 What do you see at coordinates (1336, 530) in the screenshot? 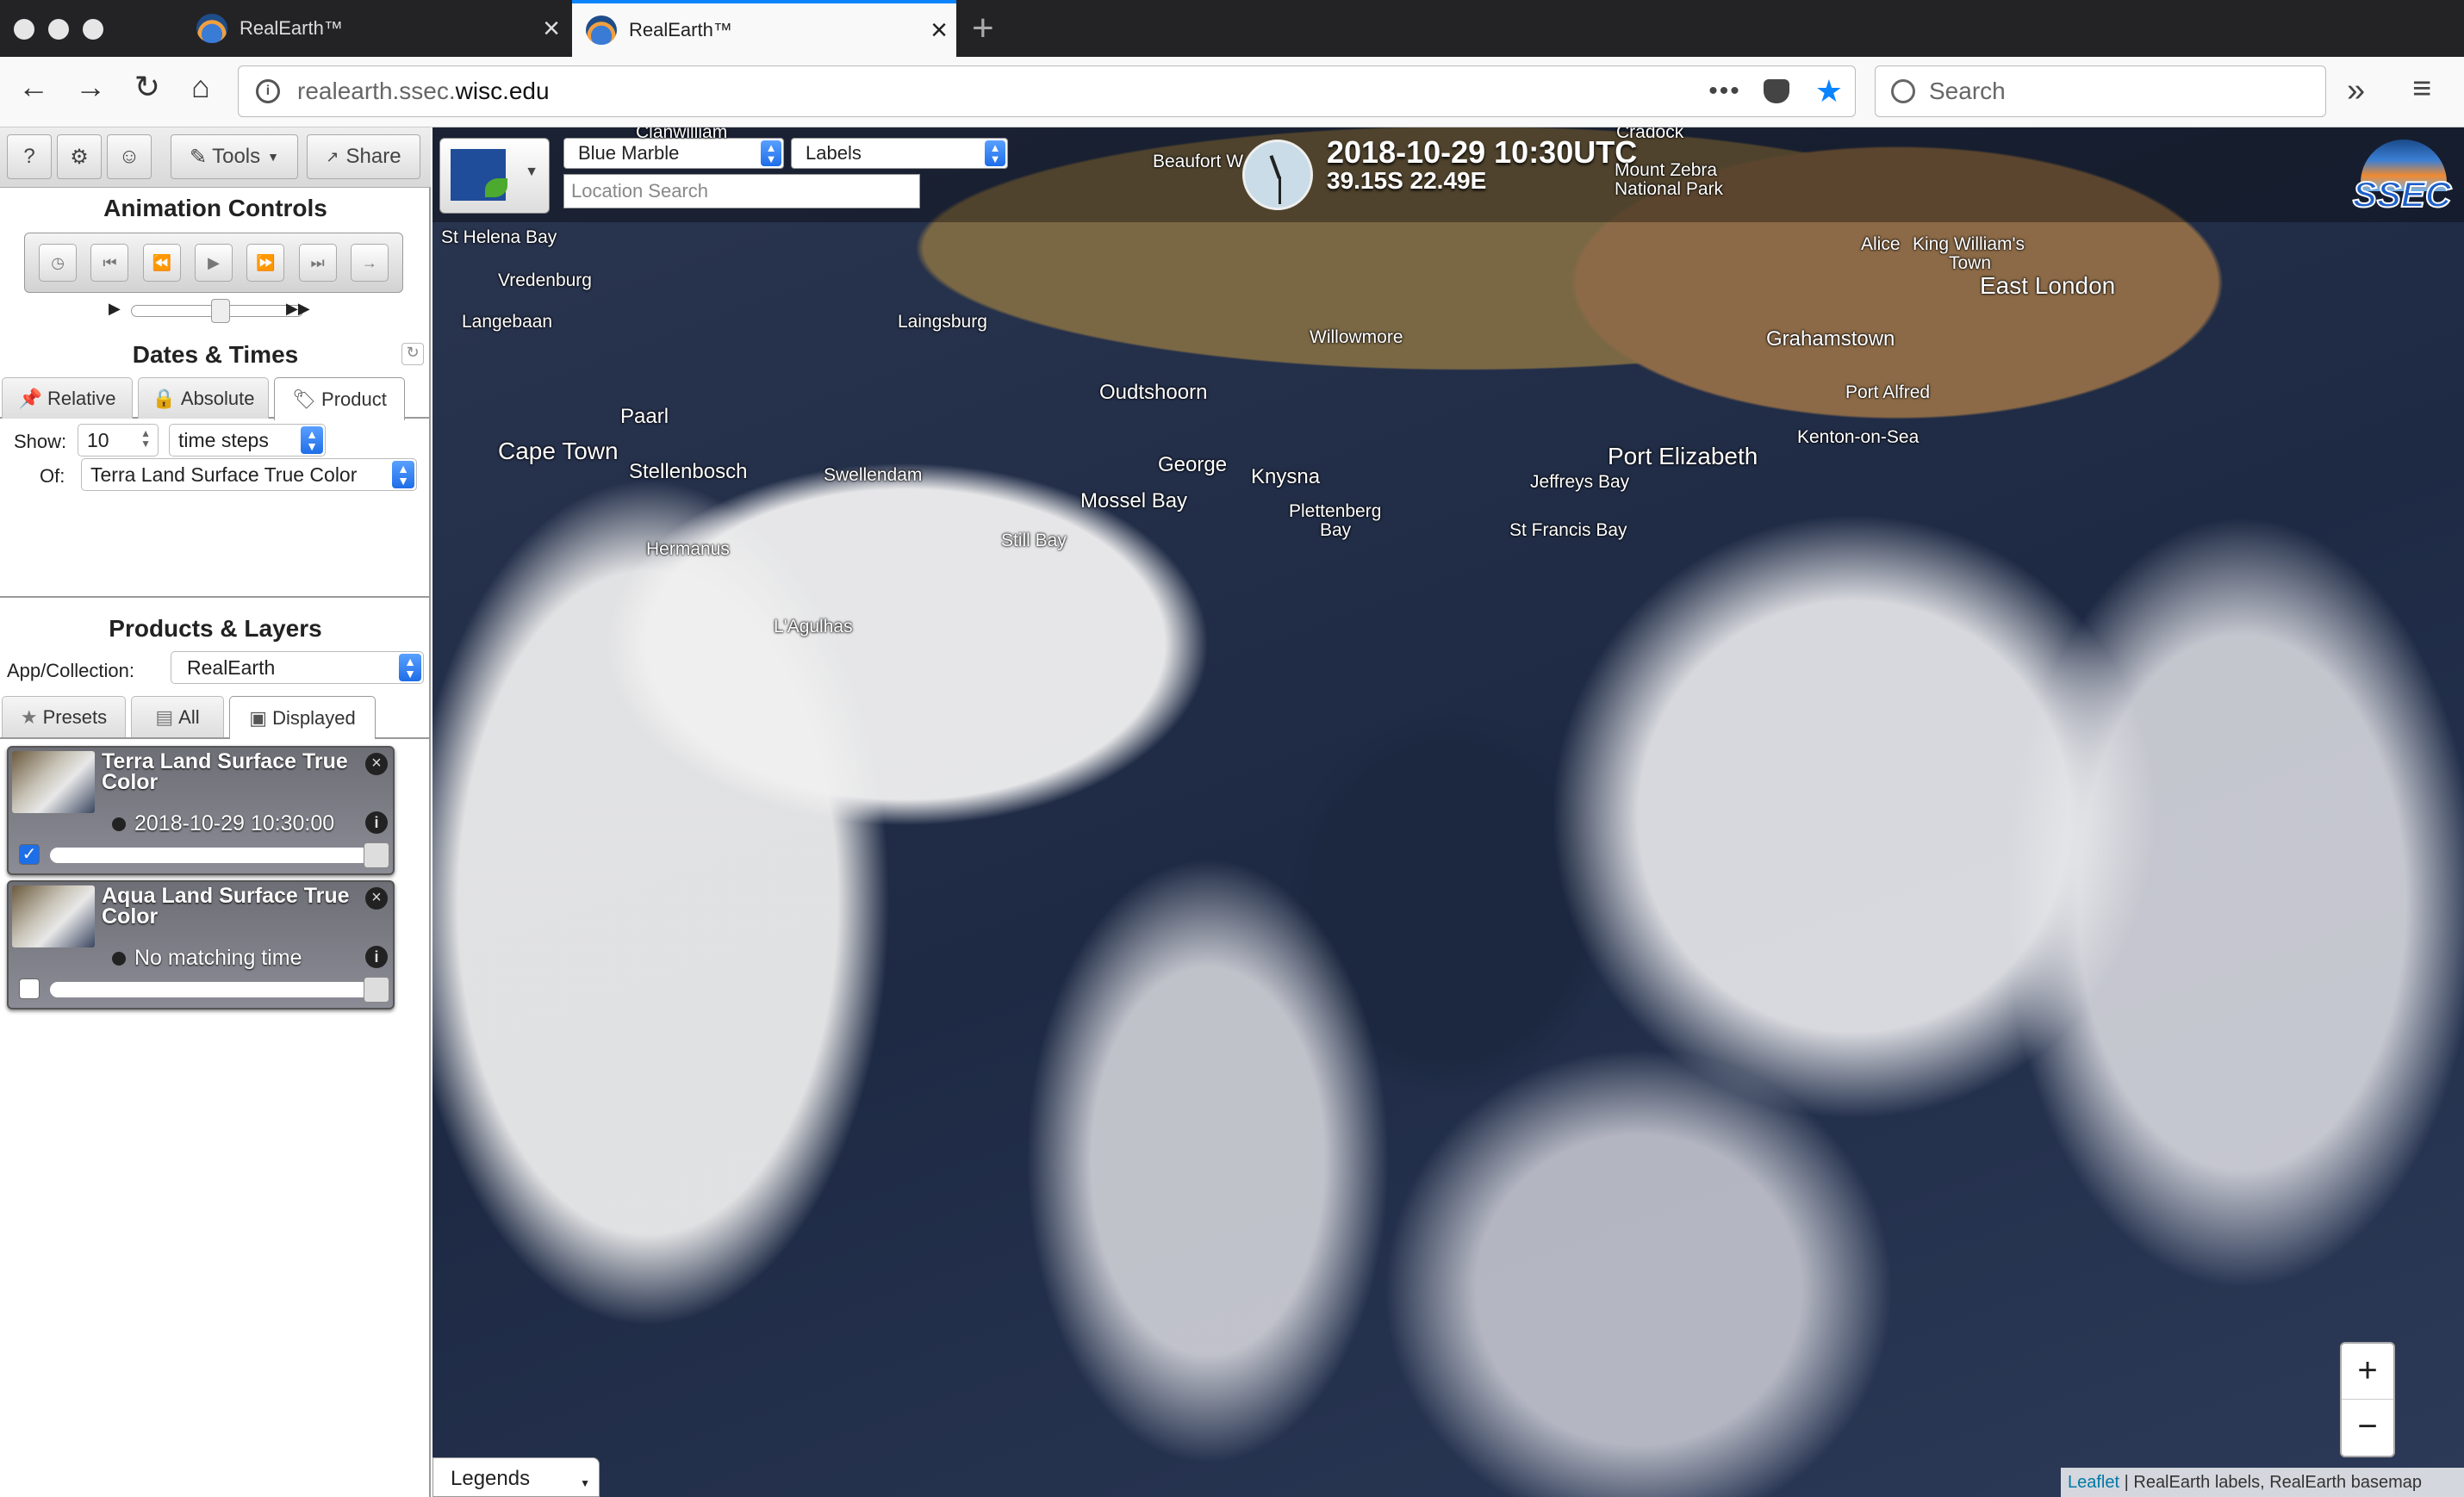
I see `map-label: Bay` at bounding box center [1336, 530].